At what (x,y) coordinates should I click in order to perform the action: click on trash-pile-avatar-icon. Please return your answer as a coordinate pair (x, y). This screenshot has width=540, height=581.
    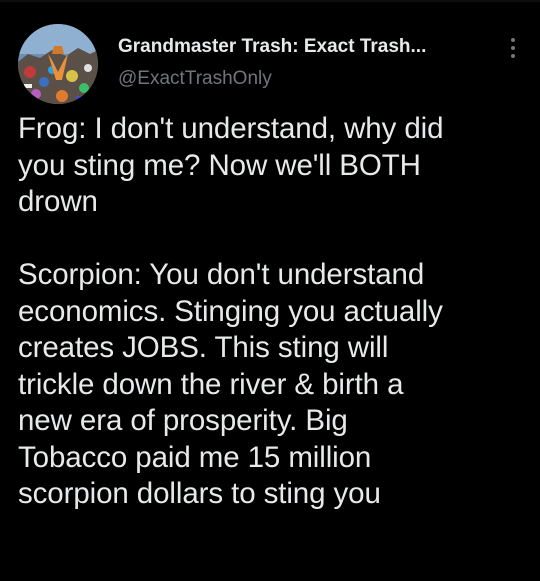
    Looking at the image, I should click on (58, 64).